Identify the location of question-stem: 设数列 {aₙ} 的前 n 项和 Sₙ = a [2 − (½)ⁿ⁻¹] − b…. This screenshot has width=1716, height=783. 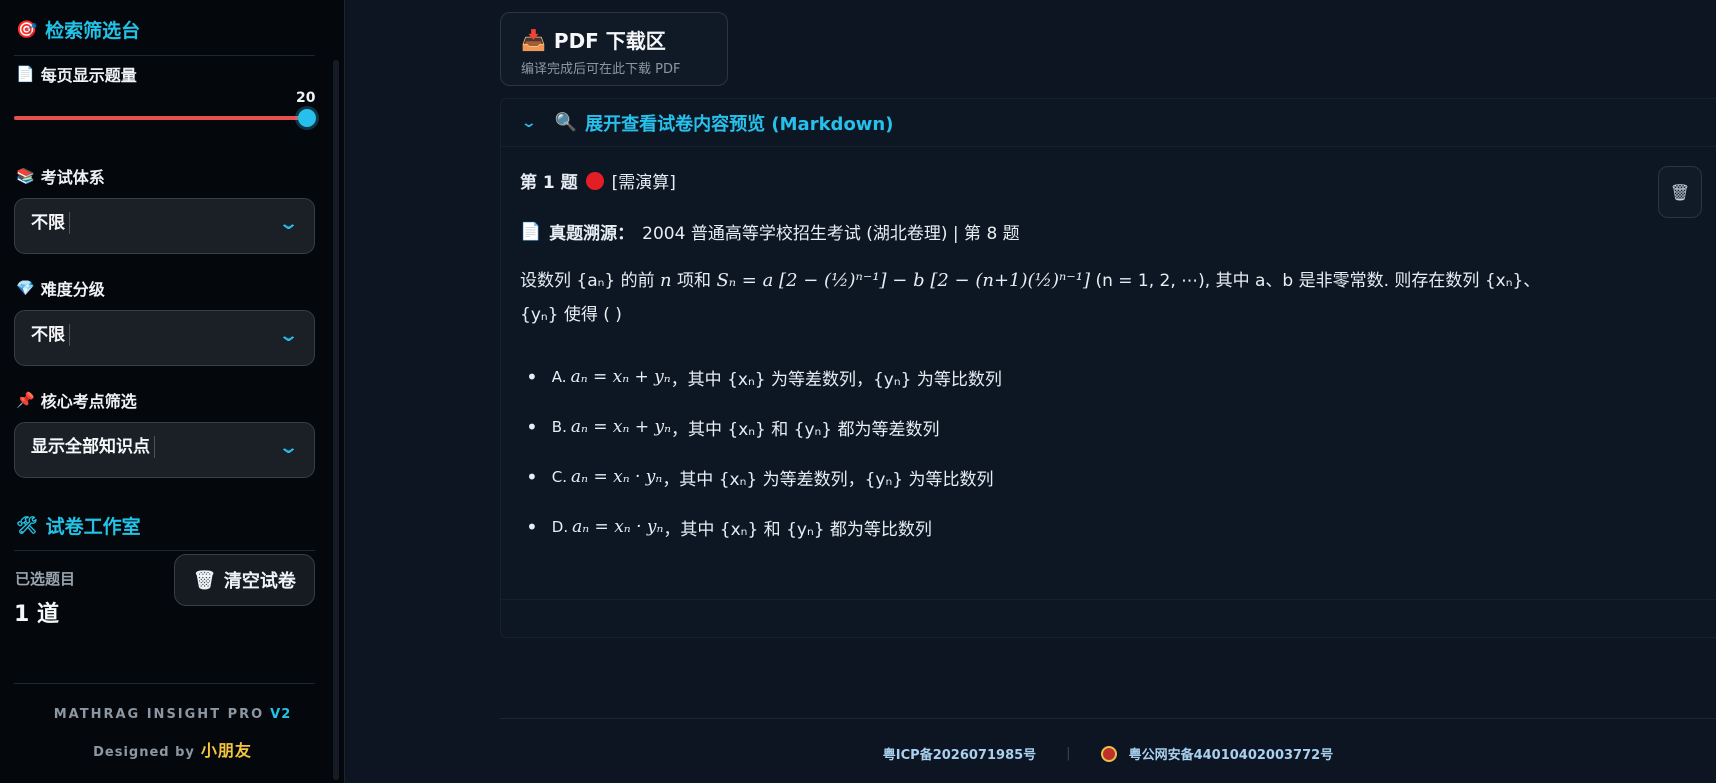
(1030, 297).